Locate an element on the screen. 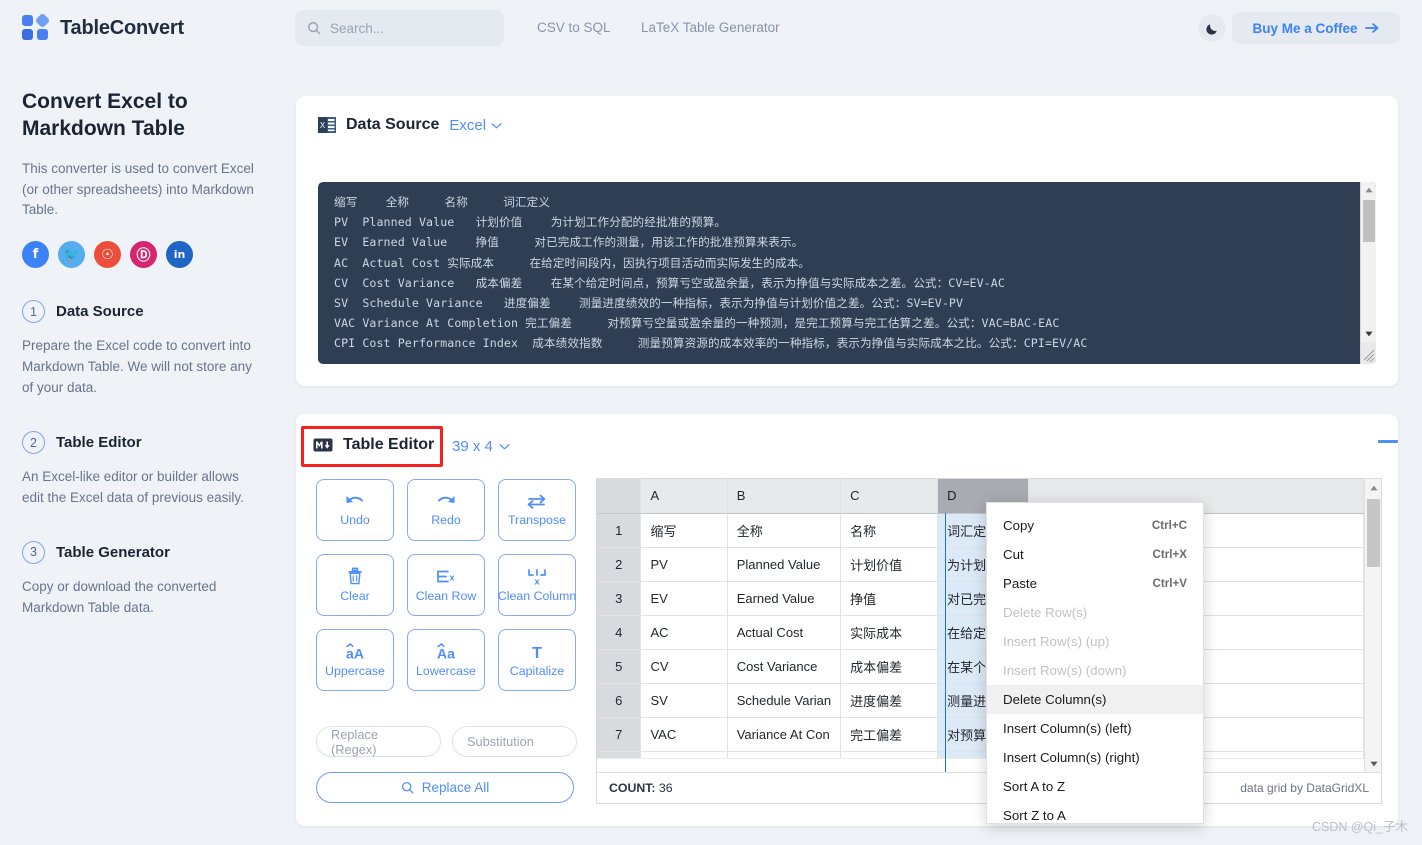 This screenshot has width=1422, height=845. clean-row-icon: x is located at coordinates (446, 576).